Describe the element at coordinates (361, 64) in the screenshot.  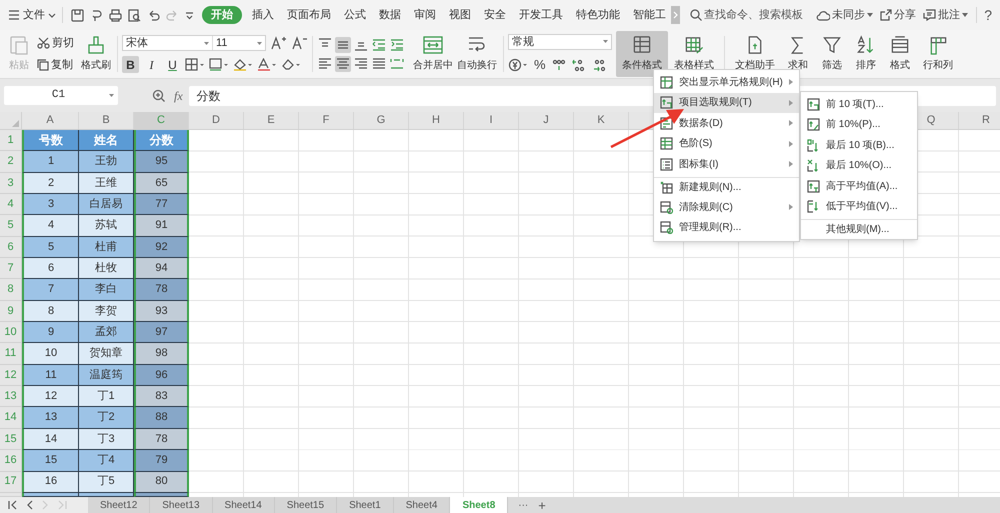
I see `align-right-icon` at that location.